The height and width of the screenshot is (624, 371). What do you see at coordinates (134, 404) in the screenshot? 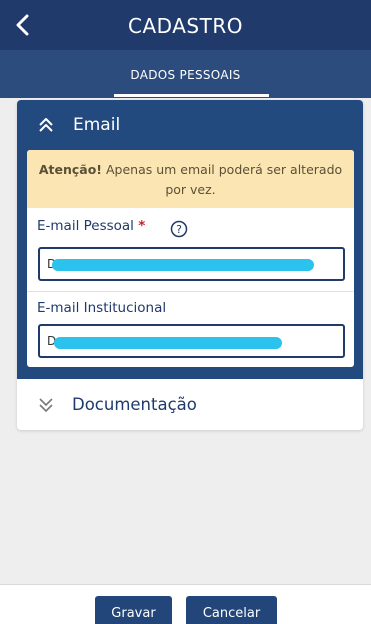
I see `documentation-section-title: Documentação` at bounding box center [134, 404].